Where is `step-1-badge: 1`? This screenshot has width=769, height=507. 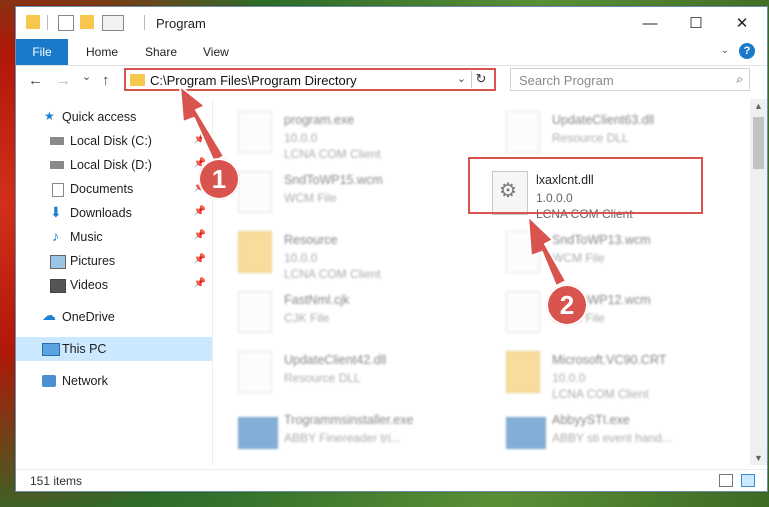
step-1-badge: 1 is located at coordinates (219, 179).